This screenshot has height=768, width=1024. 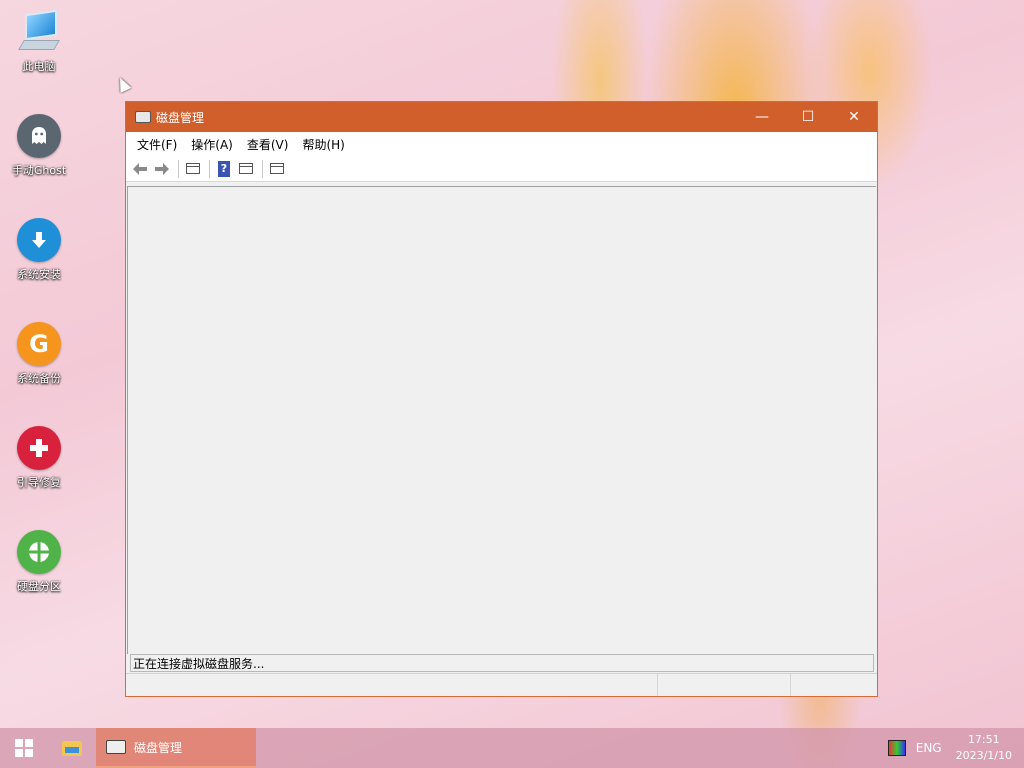 I want to click on folder-icon, so click(x=72, y=748).